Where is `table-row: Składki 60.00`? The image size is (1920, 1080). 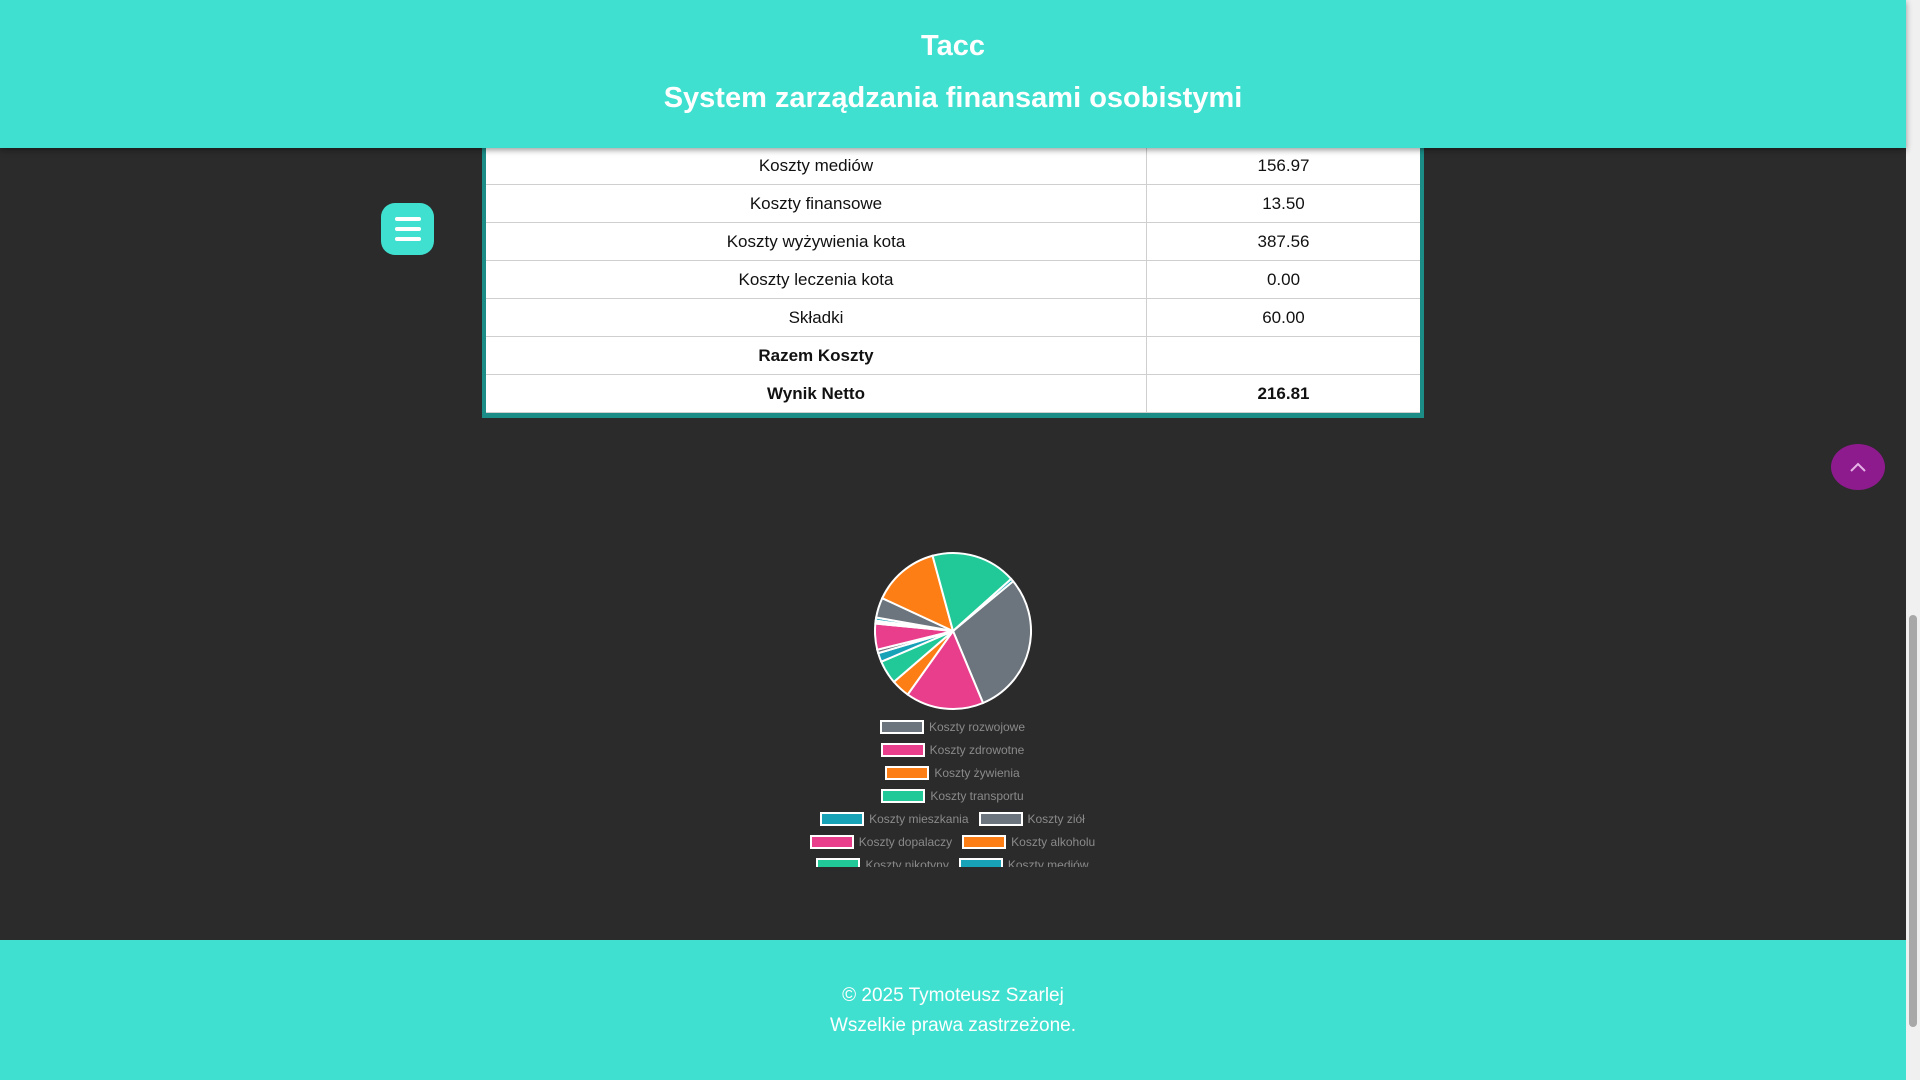
table-row: Składki 60.00 is located at coordinates (953, 317).